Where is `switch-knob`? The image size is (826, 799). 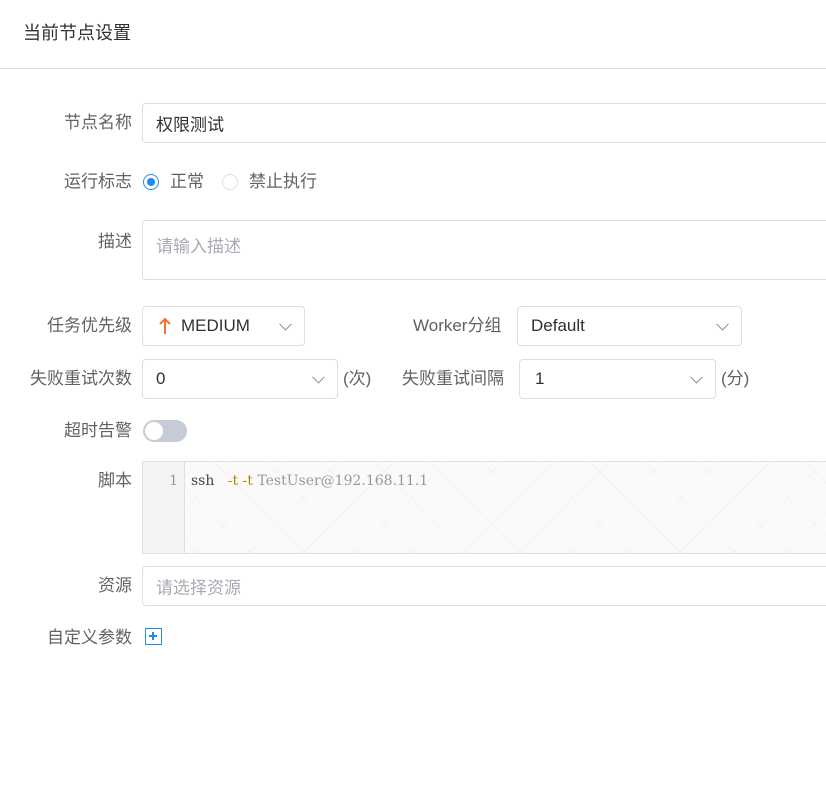 switch-knob is located at coordinates (154, 431).